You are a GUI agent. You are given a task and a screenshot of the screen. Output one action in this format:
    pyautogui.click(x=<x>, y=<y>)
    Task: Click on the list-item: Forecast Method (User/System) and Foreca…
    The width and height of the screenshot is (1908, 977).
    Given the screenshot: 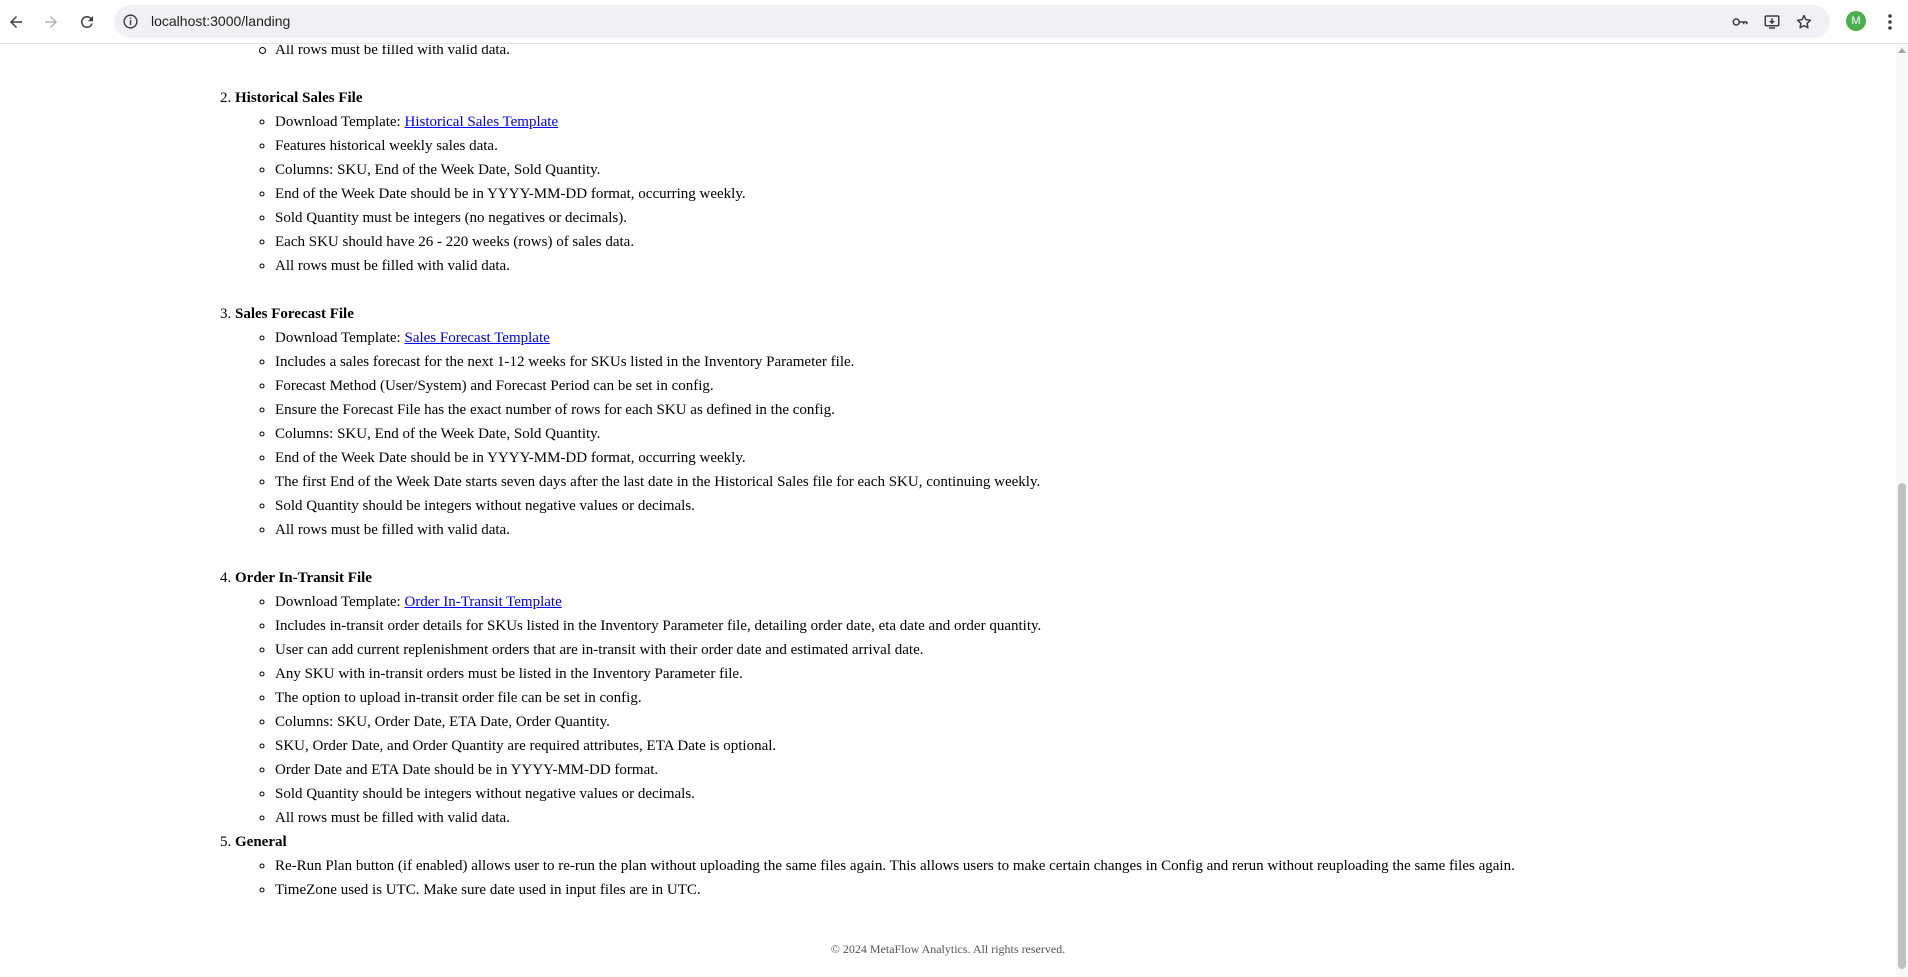 What is the action you would take?
    pyautogui.click(x=1085, y=386)
    